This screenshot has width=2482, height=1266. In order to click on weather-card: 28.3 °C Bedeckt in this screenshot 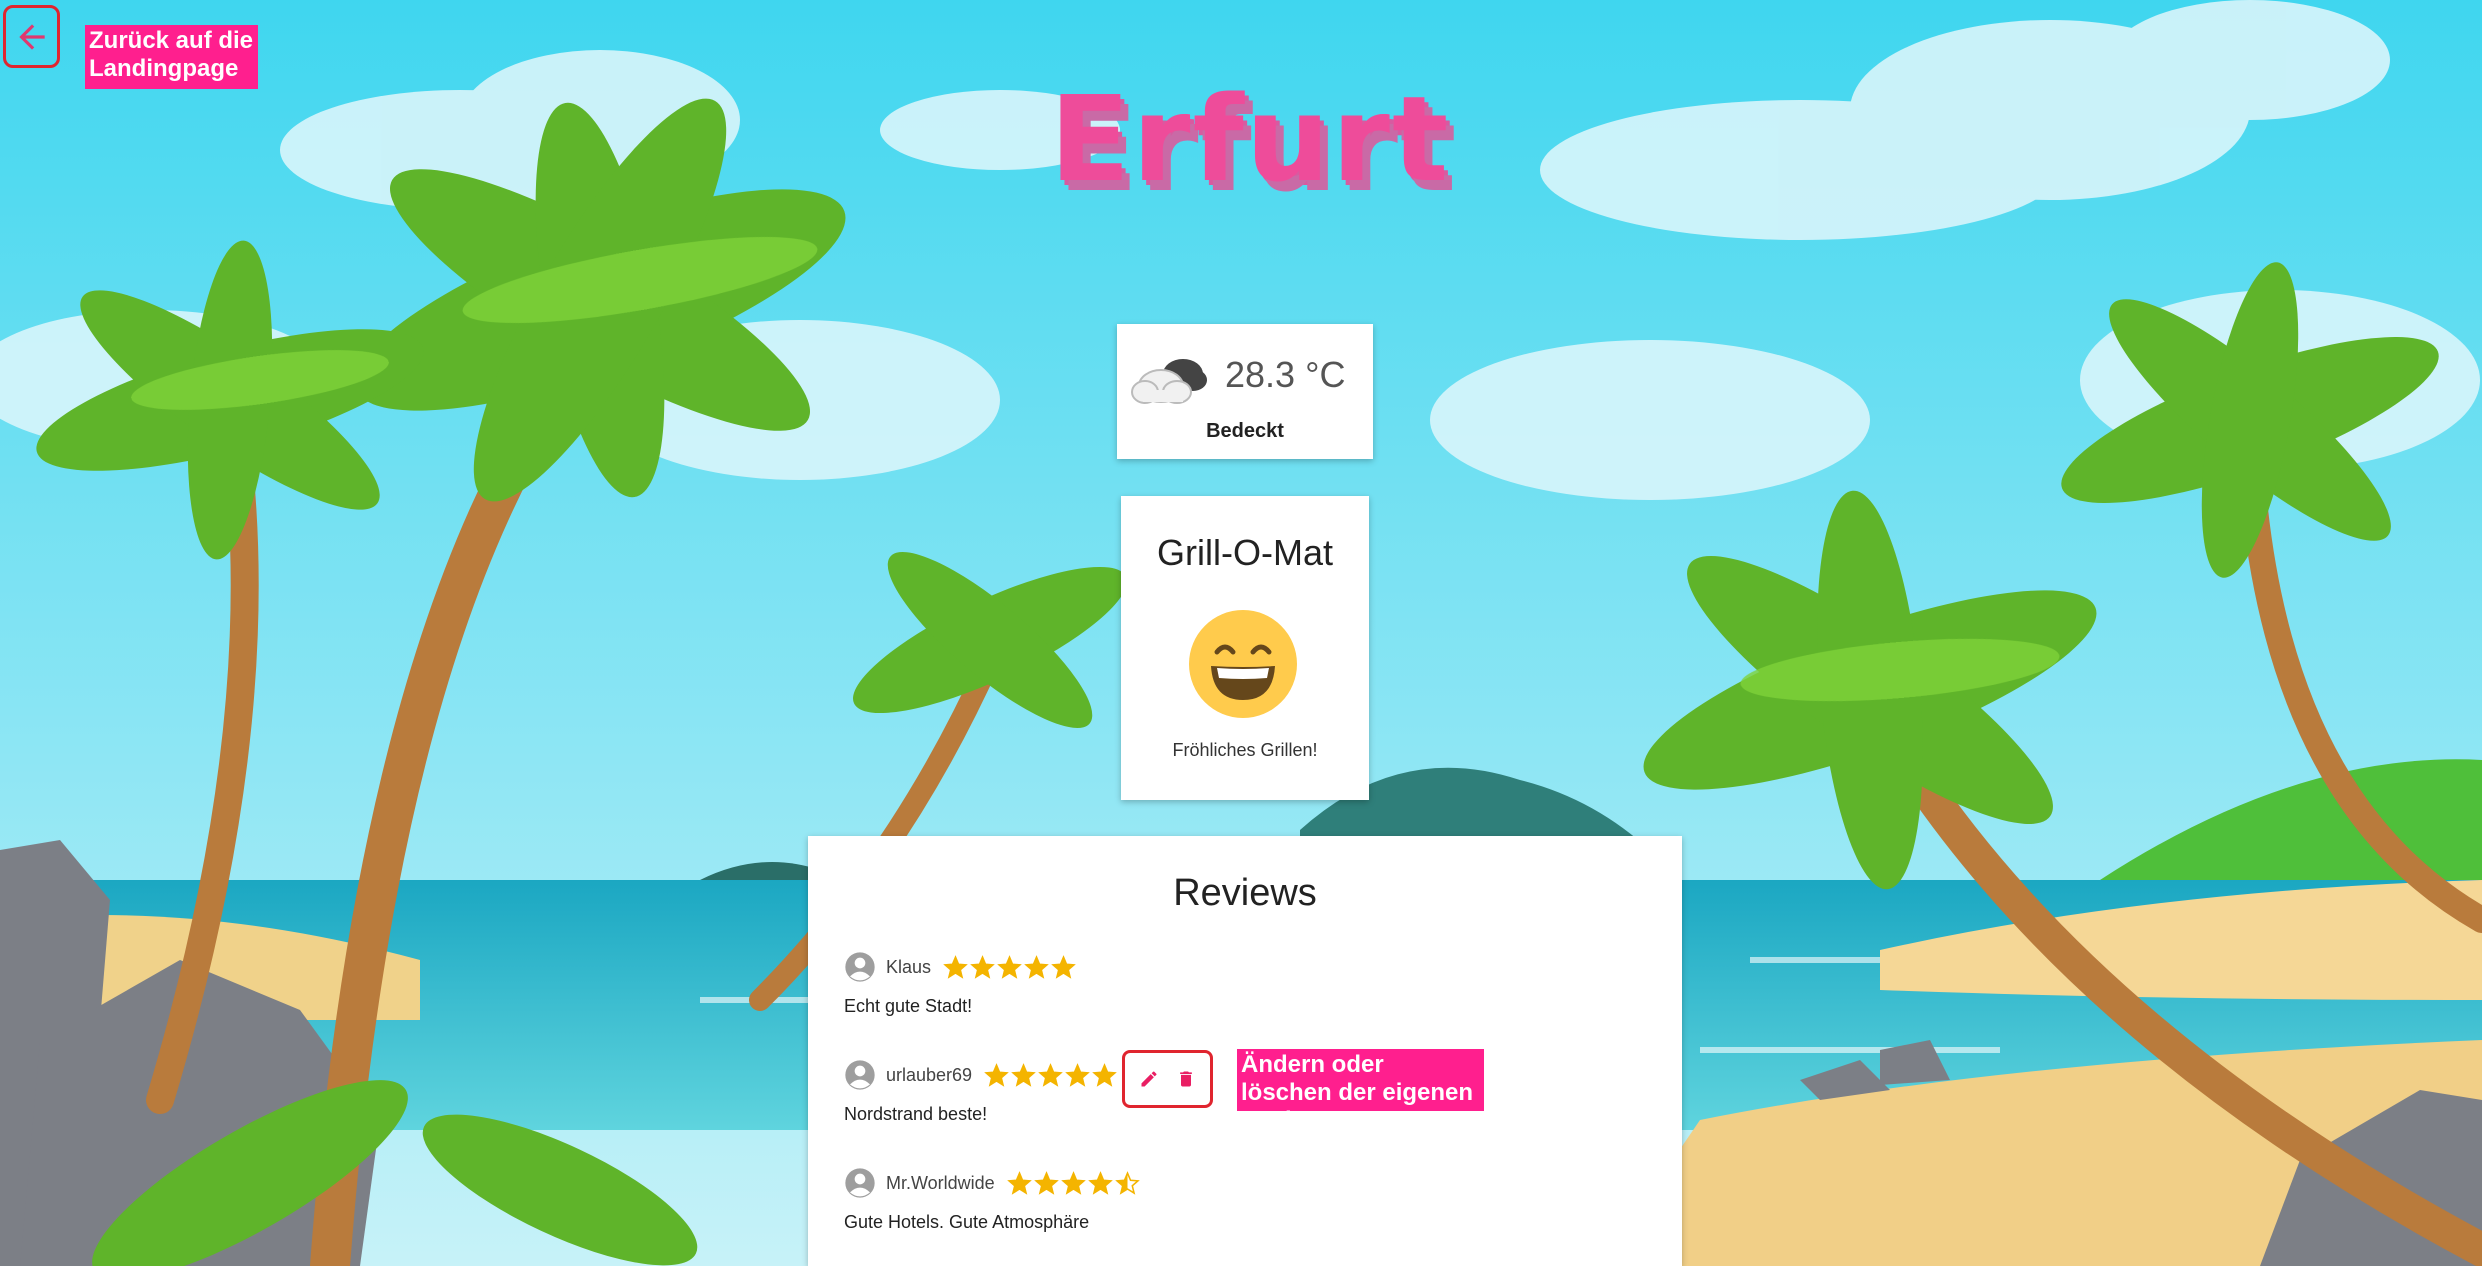, I will do `click(1245, 391)`.